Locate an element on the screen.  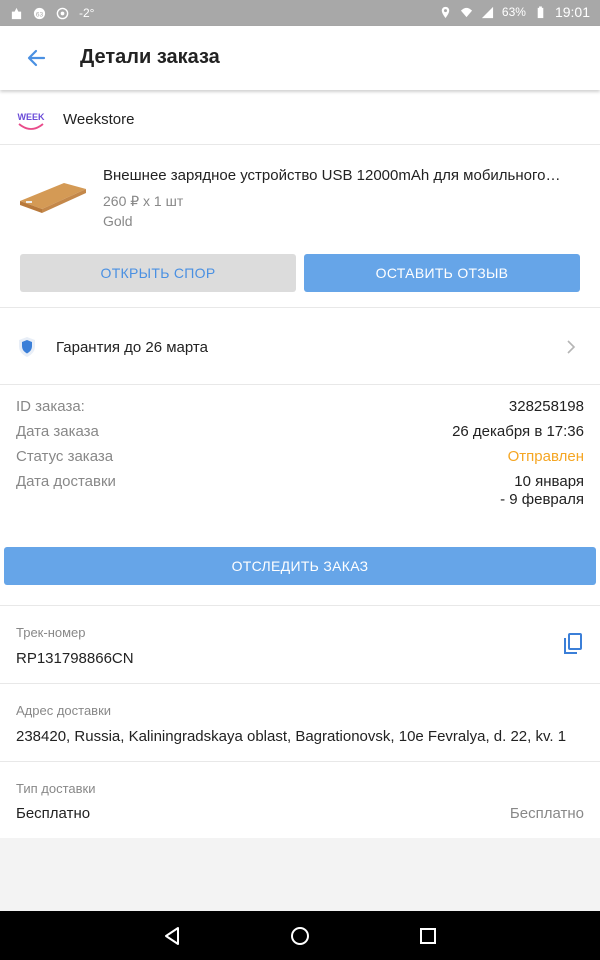
delivery-date-line2: - 9 февраля is located at coordinates (542, 499).